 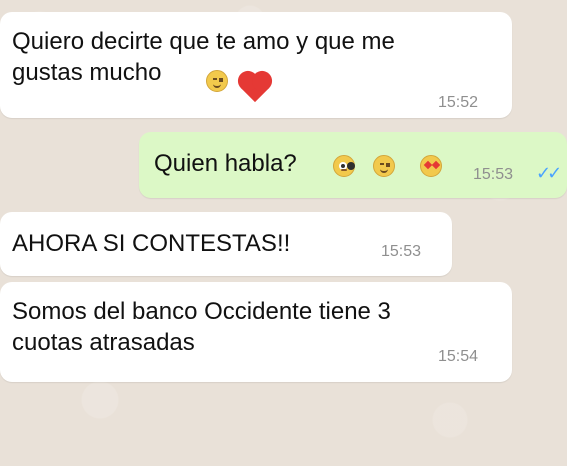 I want to click on message-text: Quien habla?, so click(x=225, y=163).